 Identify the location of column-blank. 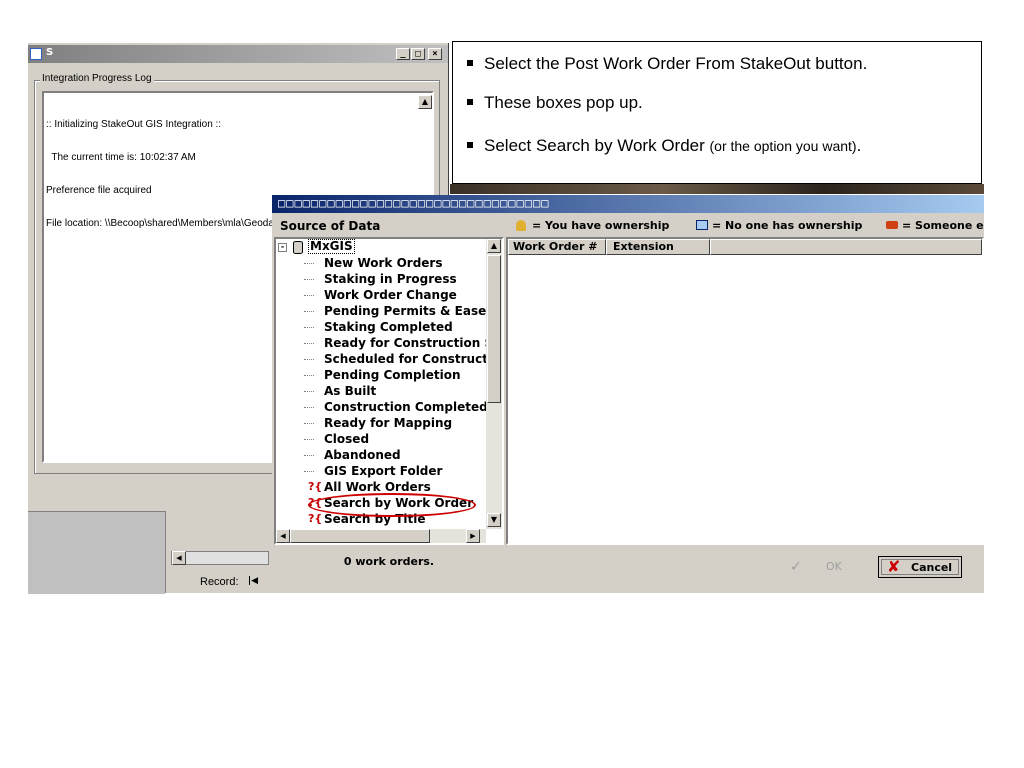
(846, 247).